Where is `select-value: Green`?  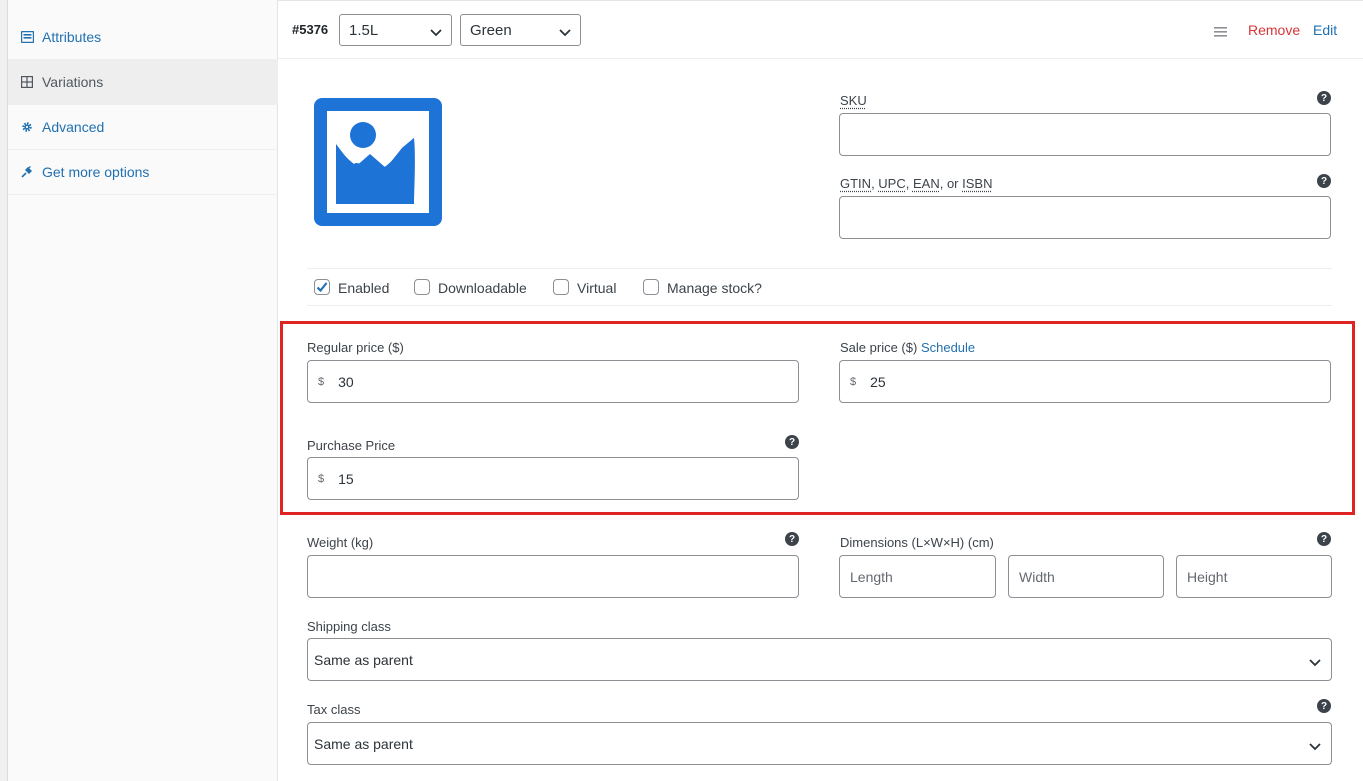 select-value: Green is located at coordinates (491, 30).